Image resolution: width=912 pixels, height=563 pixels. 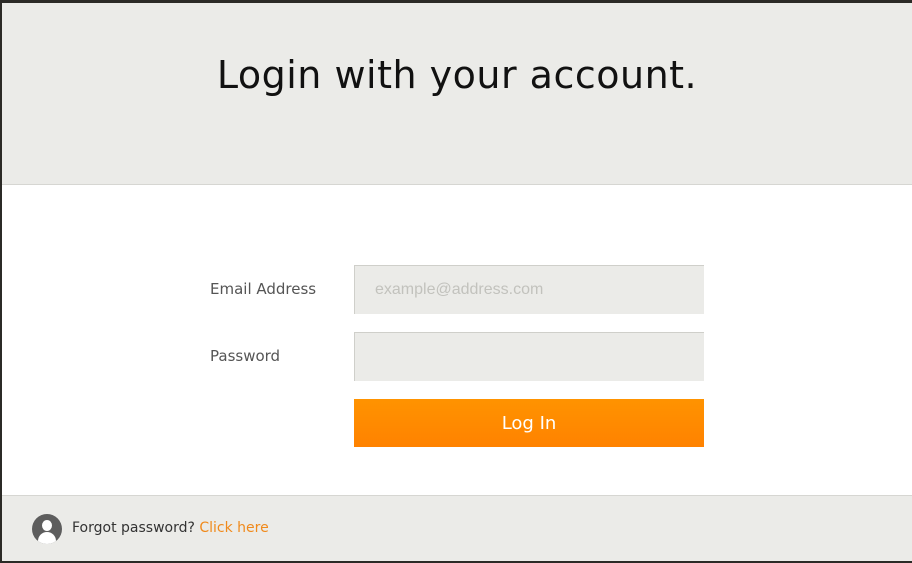 What do you see at coordinates (263, 289) in the screenshot?
I see `email-label: Email Address` at bounding box center [263, 289].